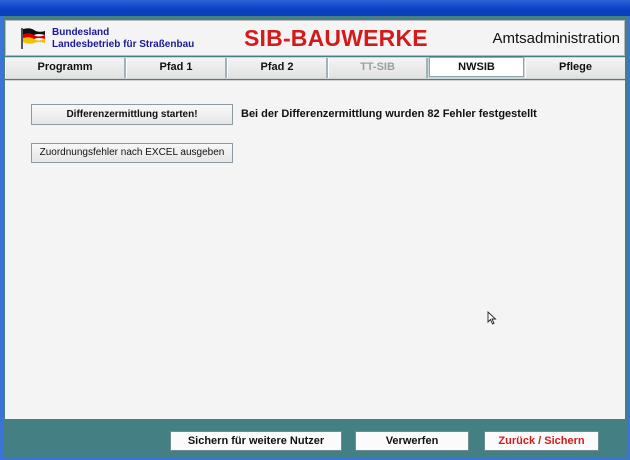 The height and width of the screenshot is (460, 630). Describe the element at coordinates (81, 32) in the screenshot. I see `org-line-1: Bundesland` at that location.